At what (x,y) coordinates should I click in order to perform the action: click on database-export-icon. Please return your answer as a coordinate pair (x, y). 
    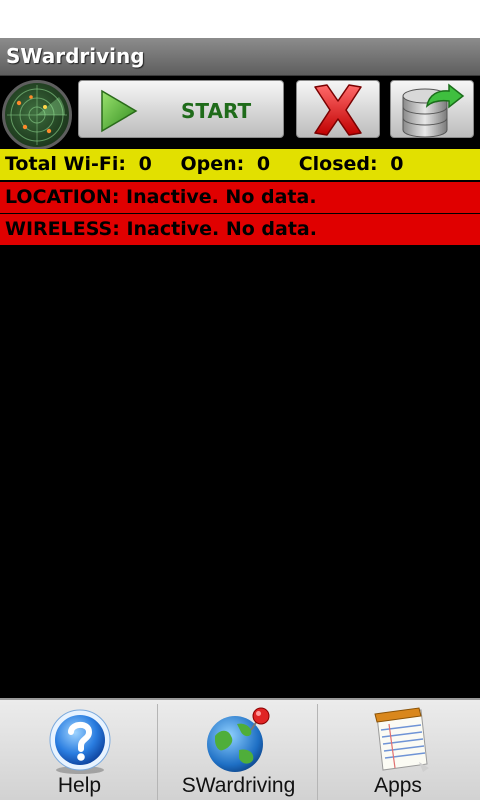
    Looking at the image, I should click on (433, 110).